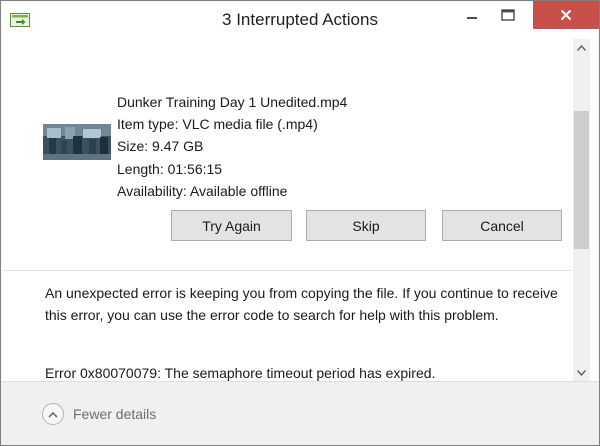 The height and width of the screenshot is (446, 600). What do you see at coordinates (232, 102) in the screenshot?
I see `file-name: Dunker Training Day 1 Unedited.mp4` at bounding box center [232, 102].